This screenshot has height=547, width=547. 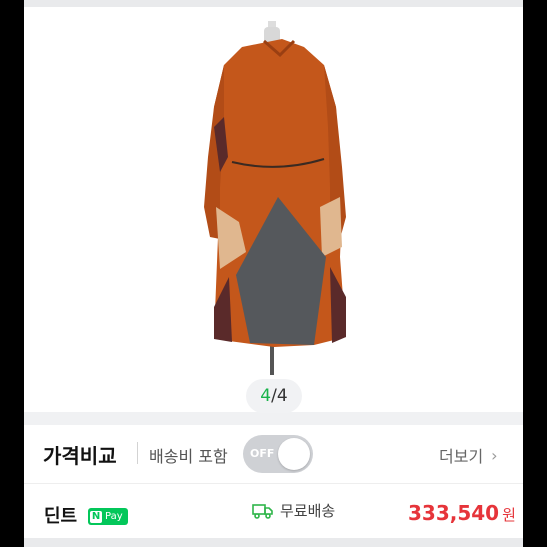 I want to click on top-strip, so click(x=273, y=3).